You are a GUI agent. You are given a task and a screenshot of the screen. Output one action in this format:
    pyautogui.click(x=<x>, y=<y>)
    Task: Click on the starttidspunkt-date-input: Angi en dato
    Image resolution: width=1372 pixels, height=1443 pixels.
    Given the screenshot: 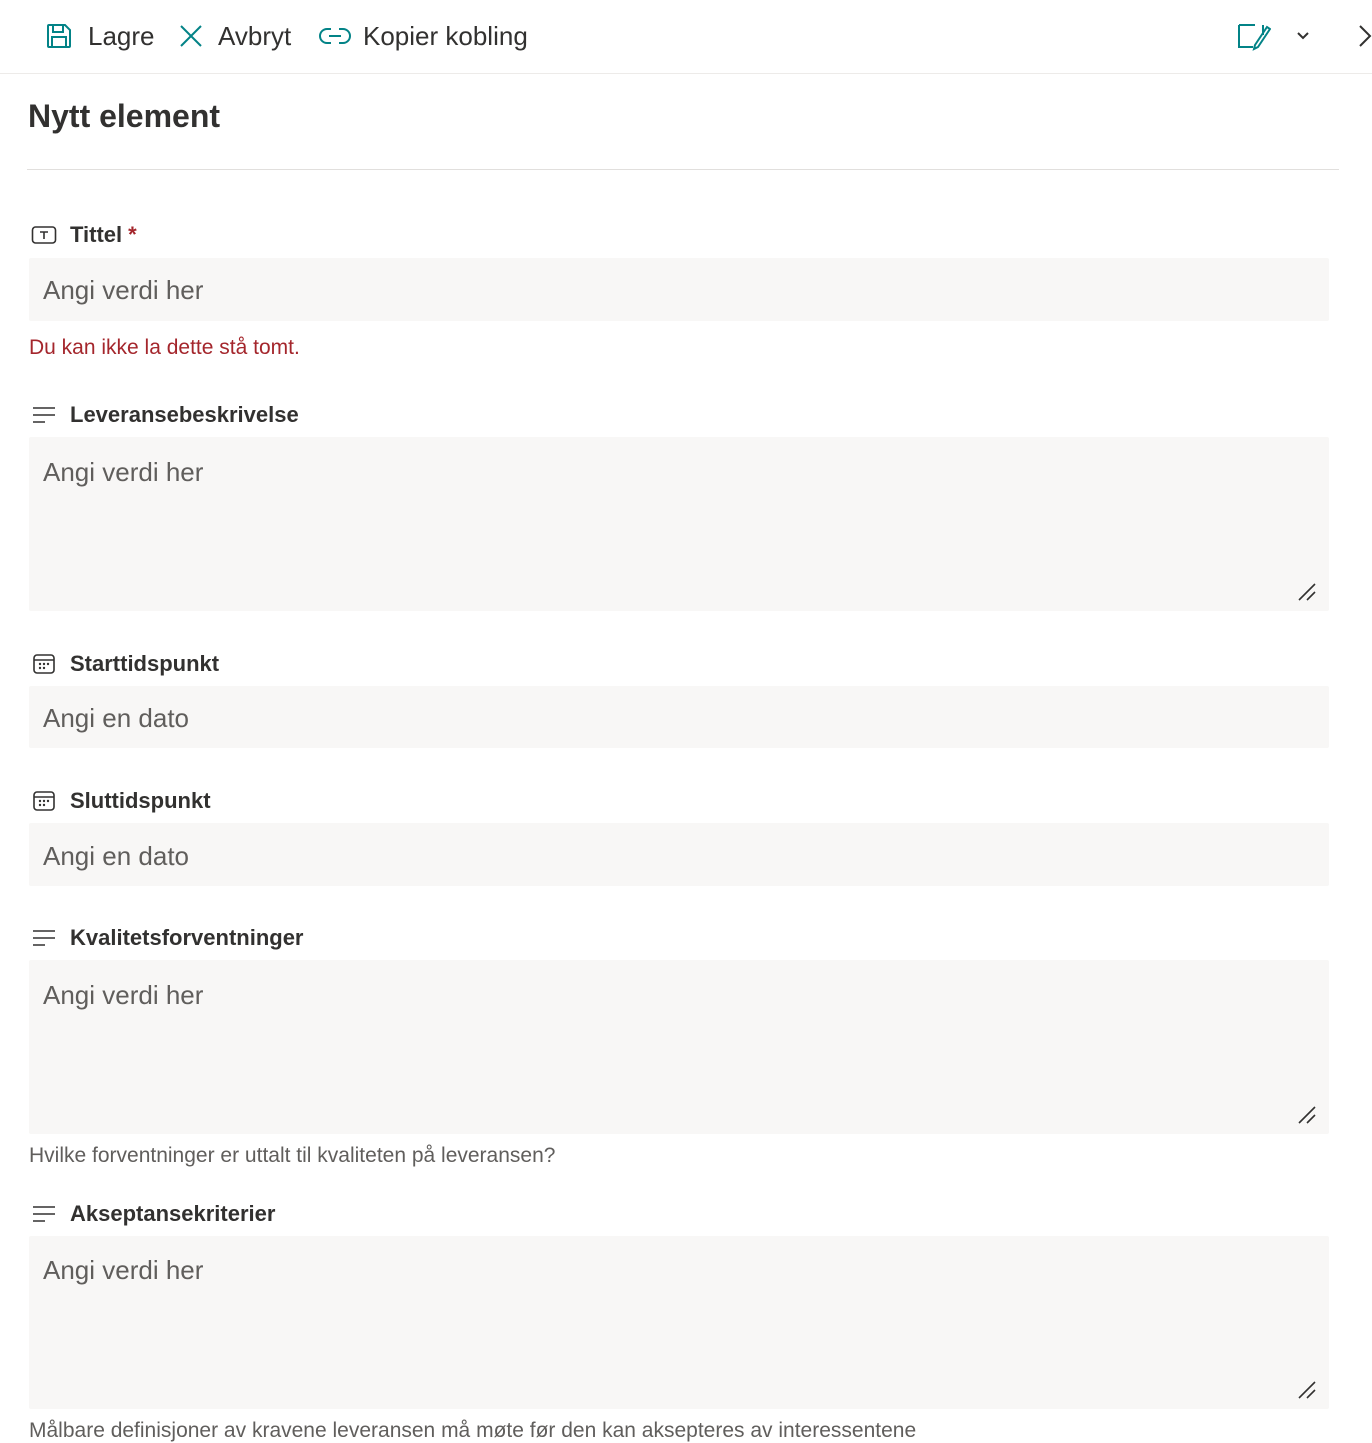 What is the action you would take?
    pyautogui.click(x=679, y=717)
    